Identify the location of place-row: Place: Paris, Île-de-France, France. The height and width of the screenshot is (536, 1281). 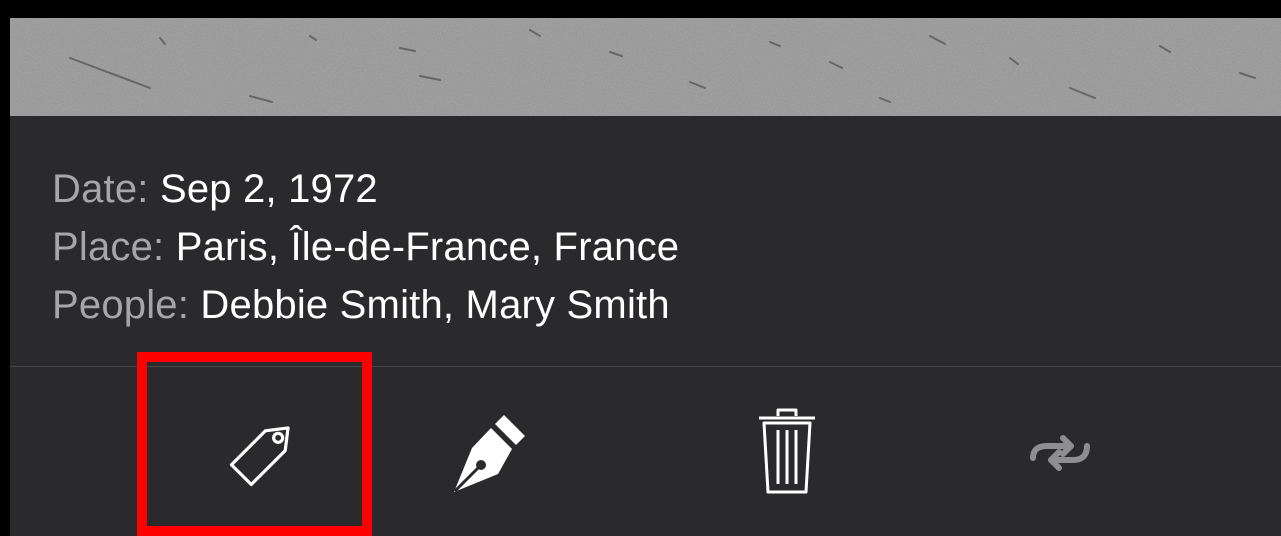
(365, 247).